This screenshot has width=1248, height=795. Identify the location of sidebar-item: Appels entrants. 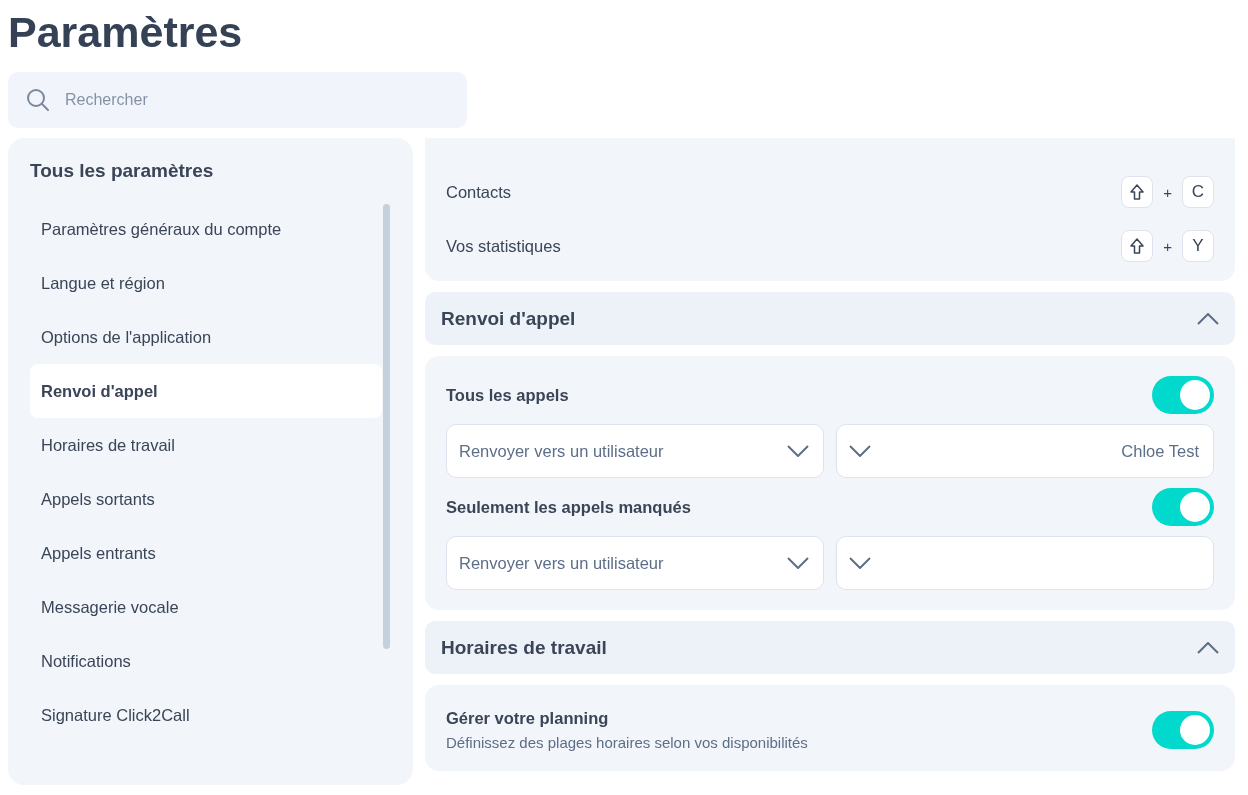
(206, 553).